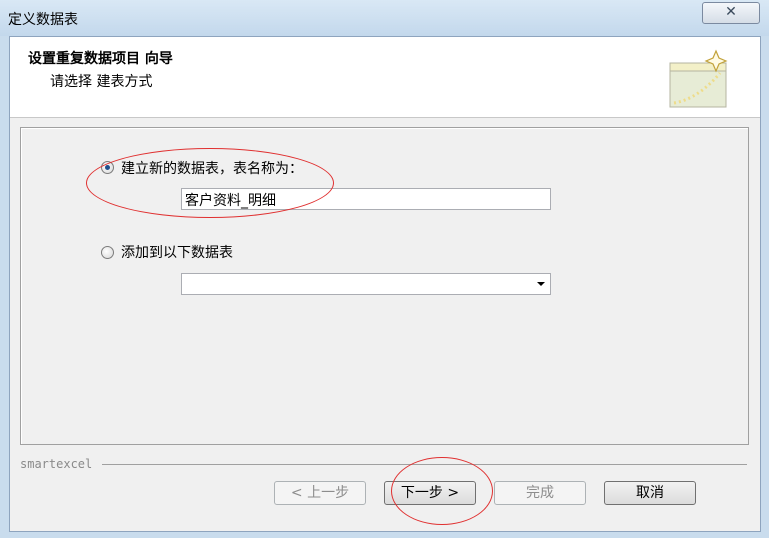 This screenshot has width=769, height=538. Describe the element at coordinates (101, 82) in the screenshot. I see `wizard-subtitle: 请选择 建表方式` at that location.